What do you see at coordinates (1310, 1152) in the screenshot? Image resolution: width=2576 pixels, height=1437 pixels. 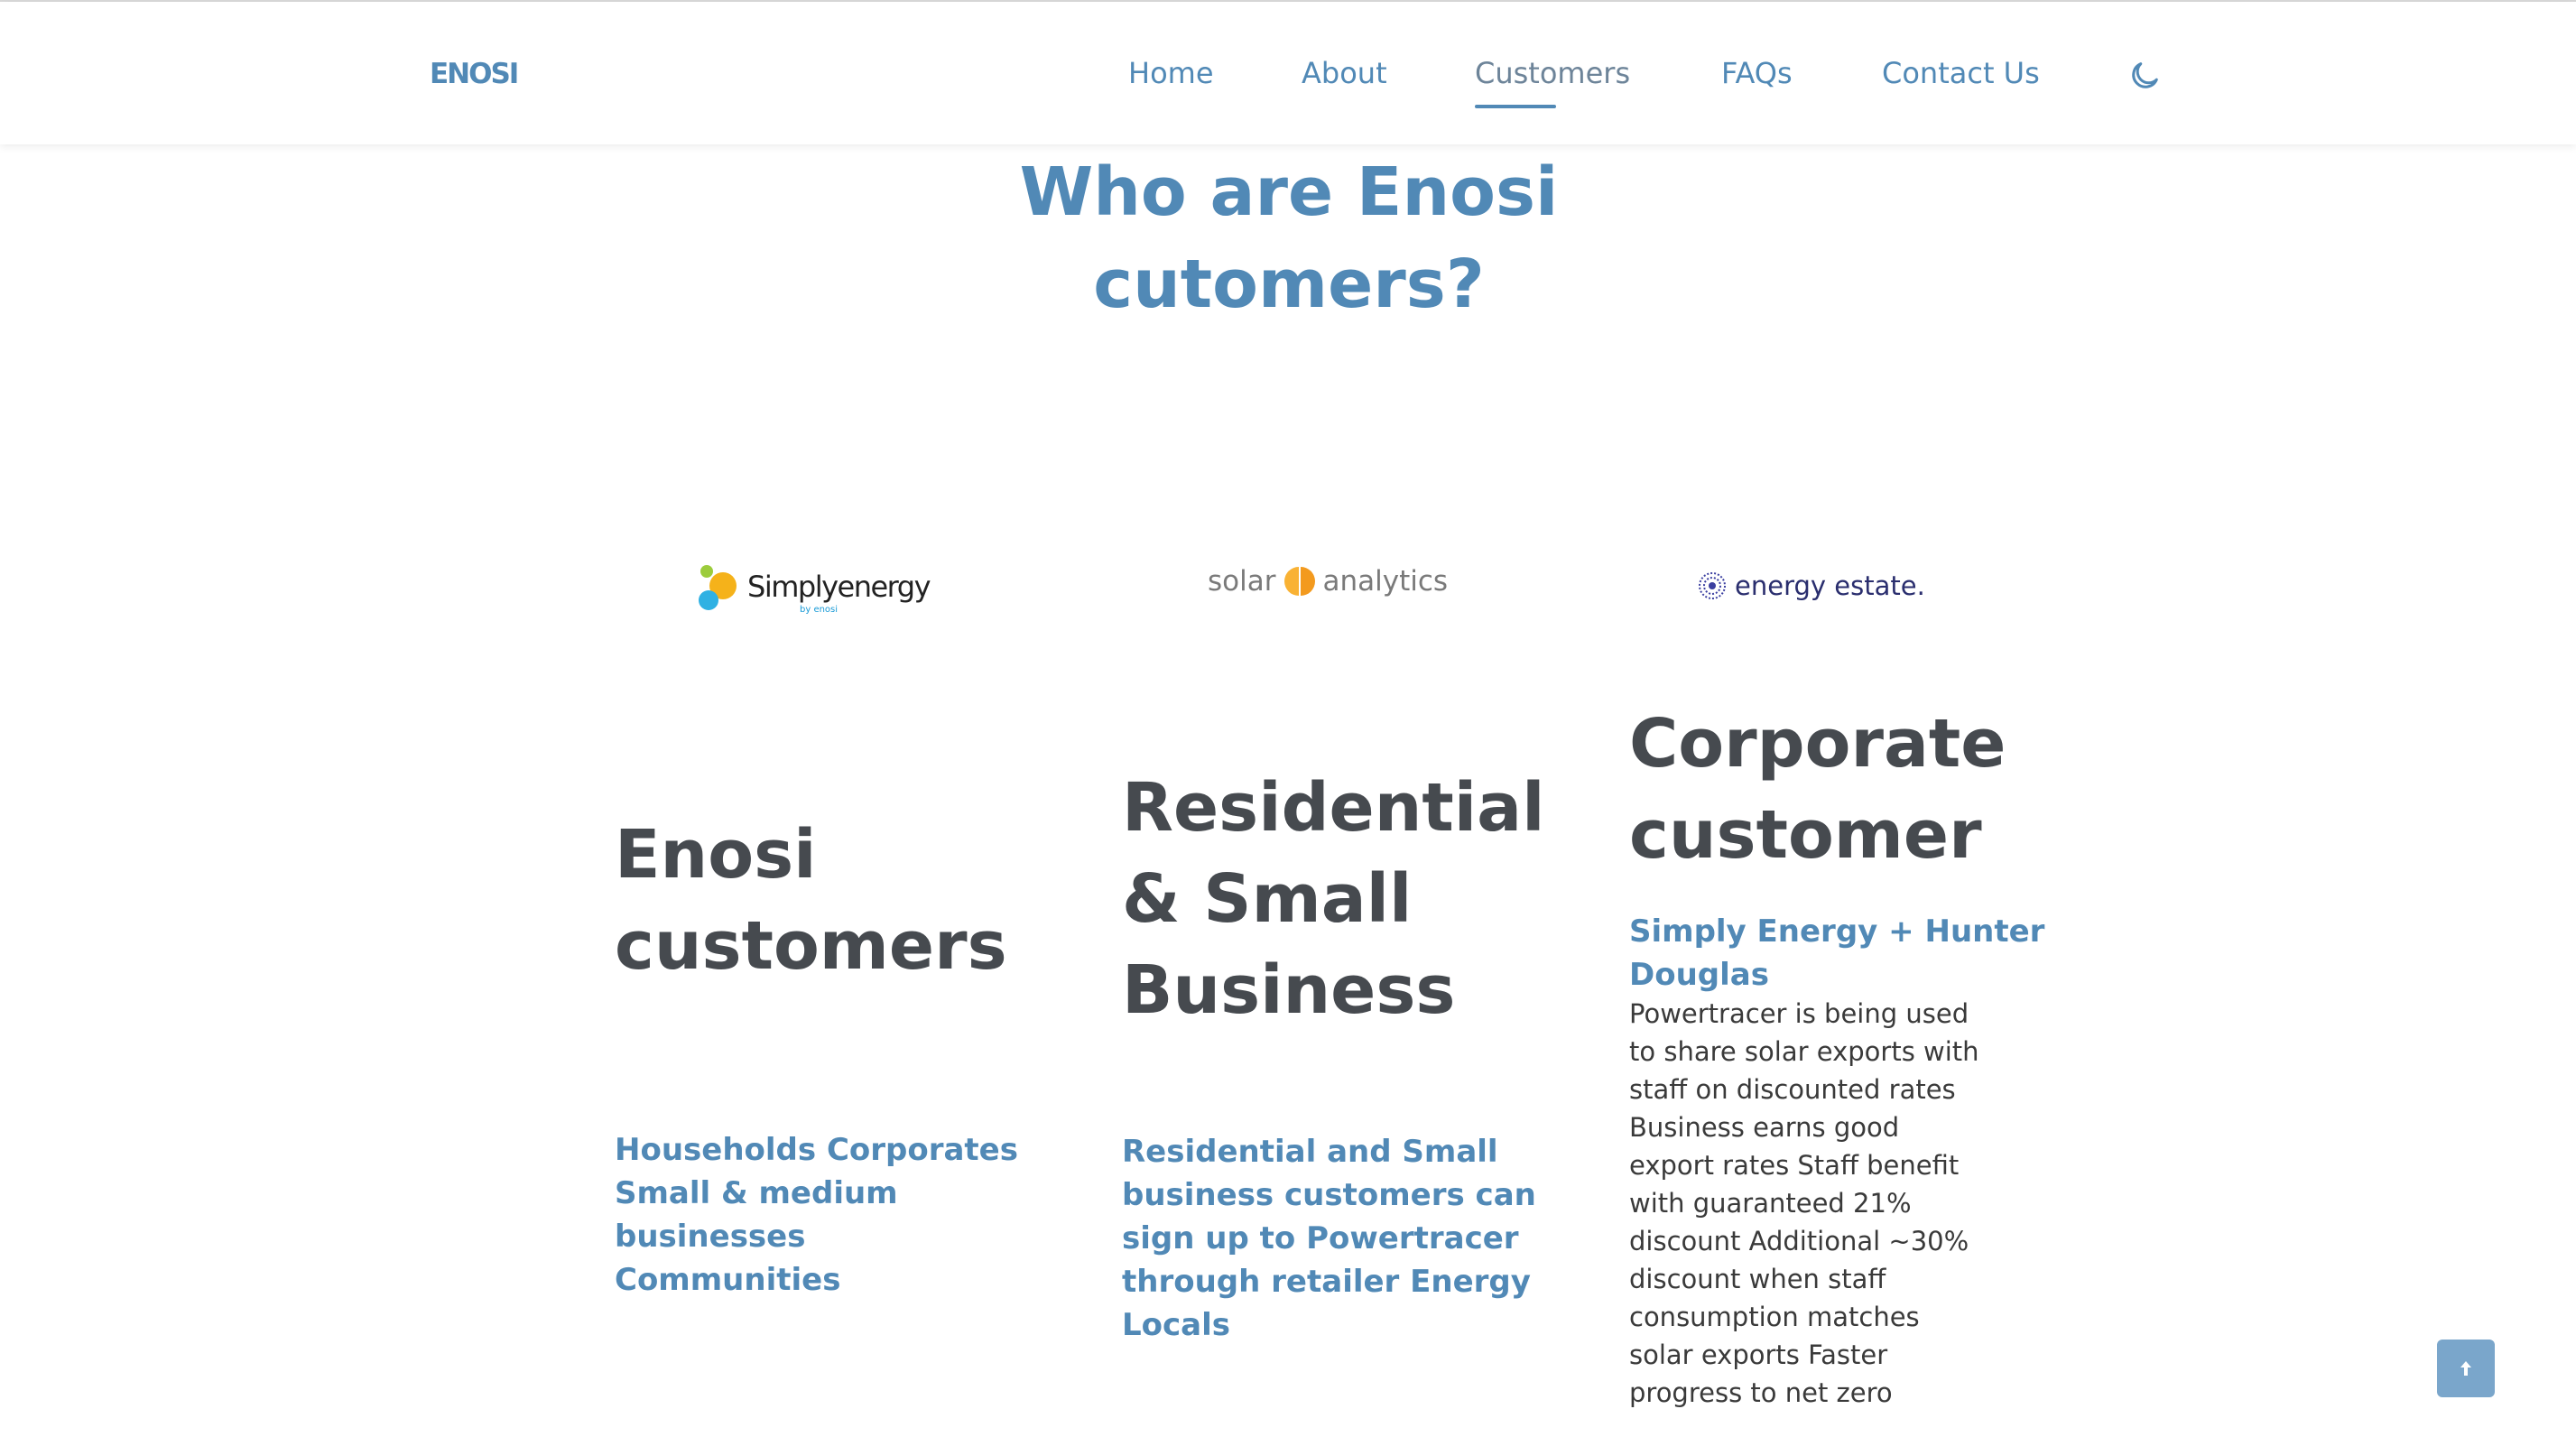 I see `sub-line: Residential and Small` at bounding box center [1310, 1152].